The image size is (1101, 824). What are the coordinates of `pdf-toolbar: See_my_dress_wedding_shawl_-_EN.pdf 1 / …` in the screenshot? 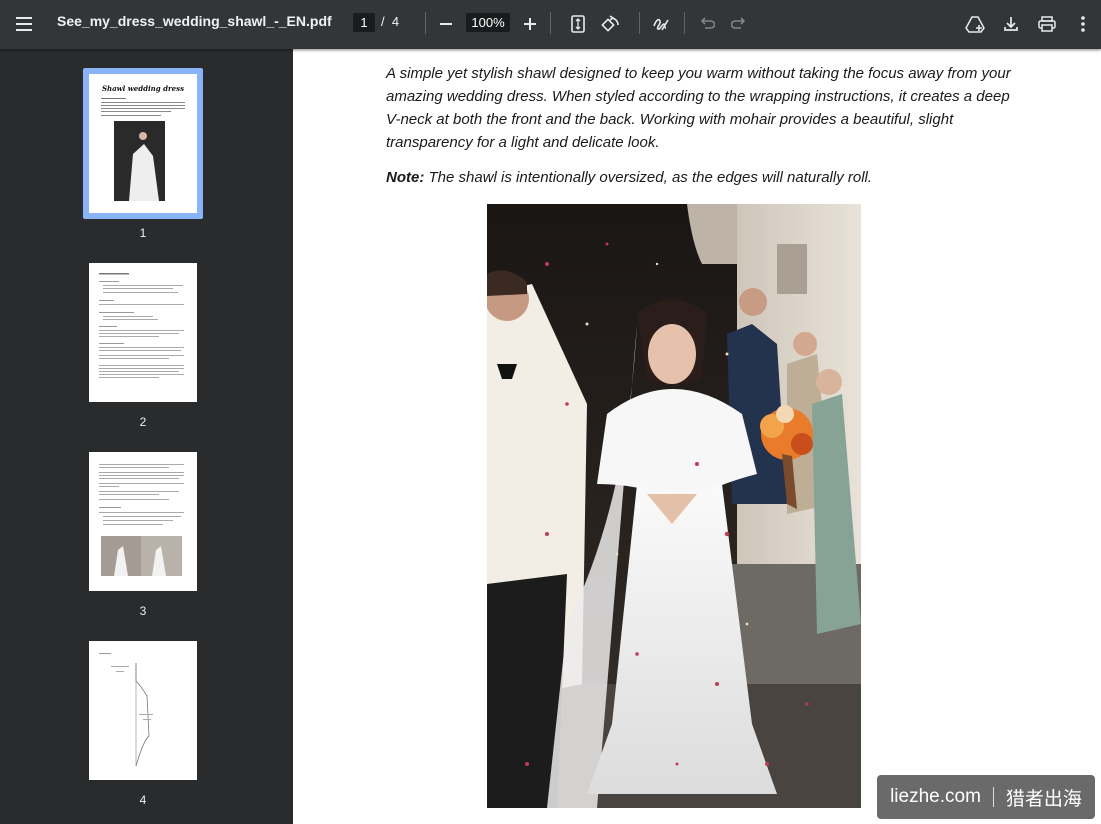 It's located at (550, 24).